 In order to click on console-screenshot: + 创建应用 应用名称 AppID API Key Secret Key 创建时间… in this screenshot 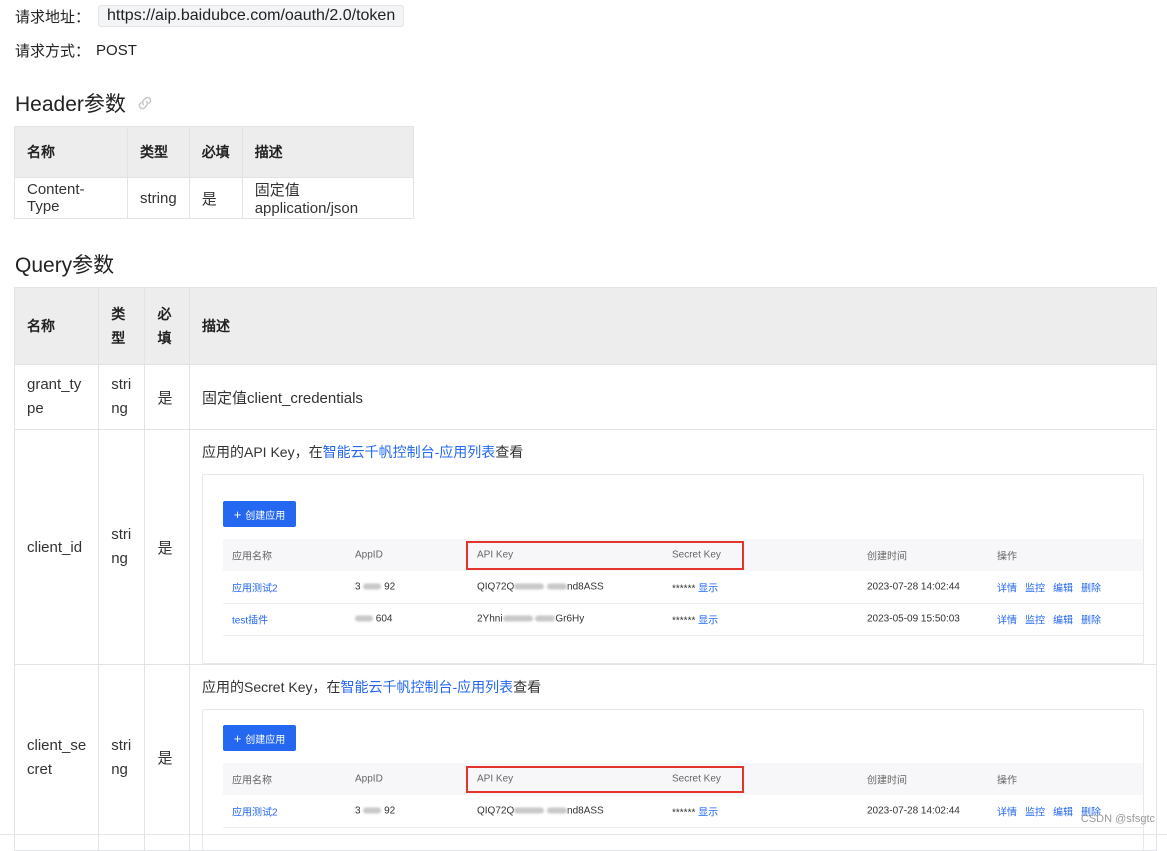, I will do `click(673, 779)`.